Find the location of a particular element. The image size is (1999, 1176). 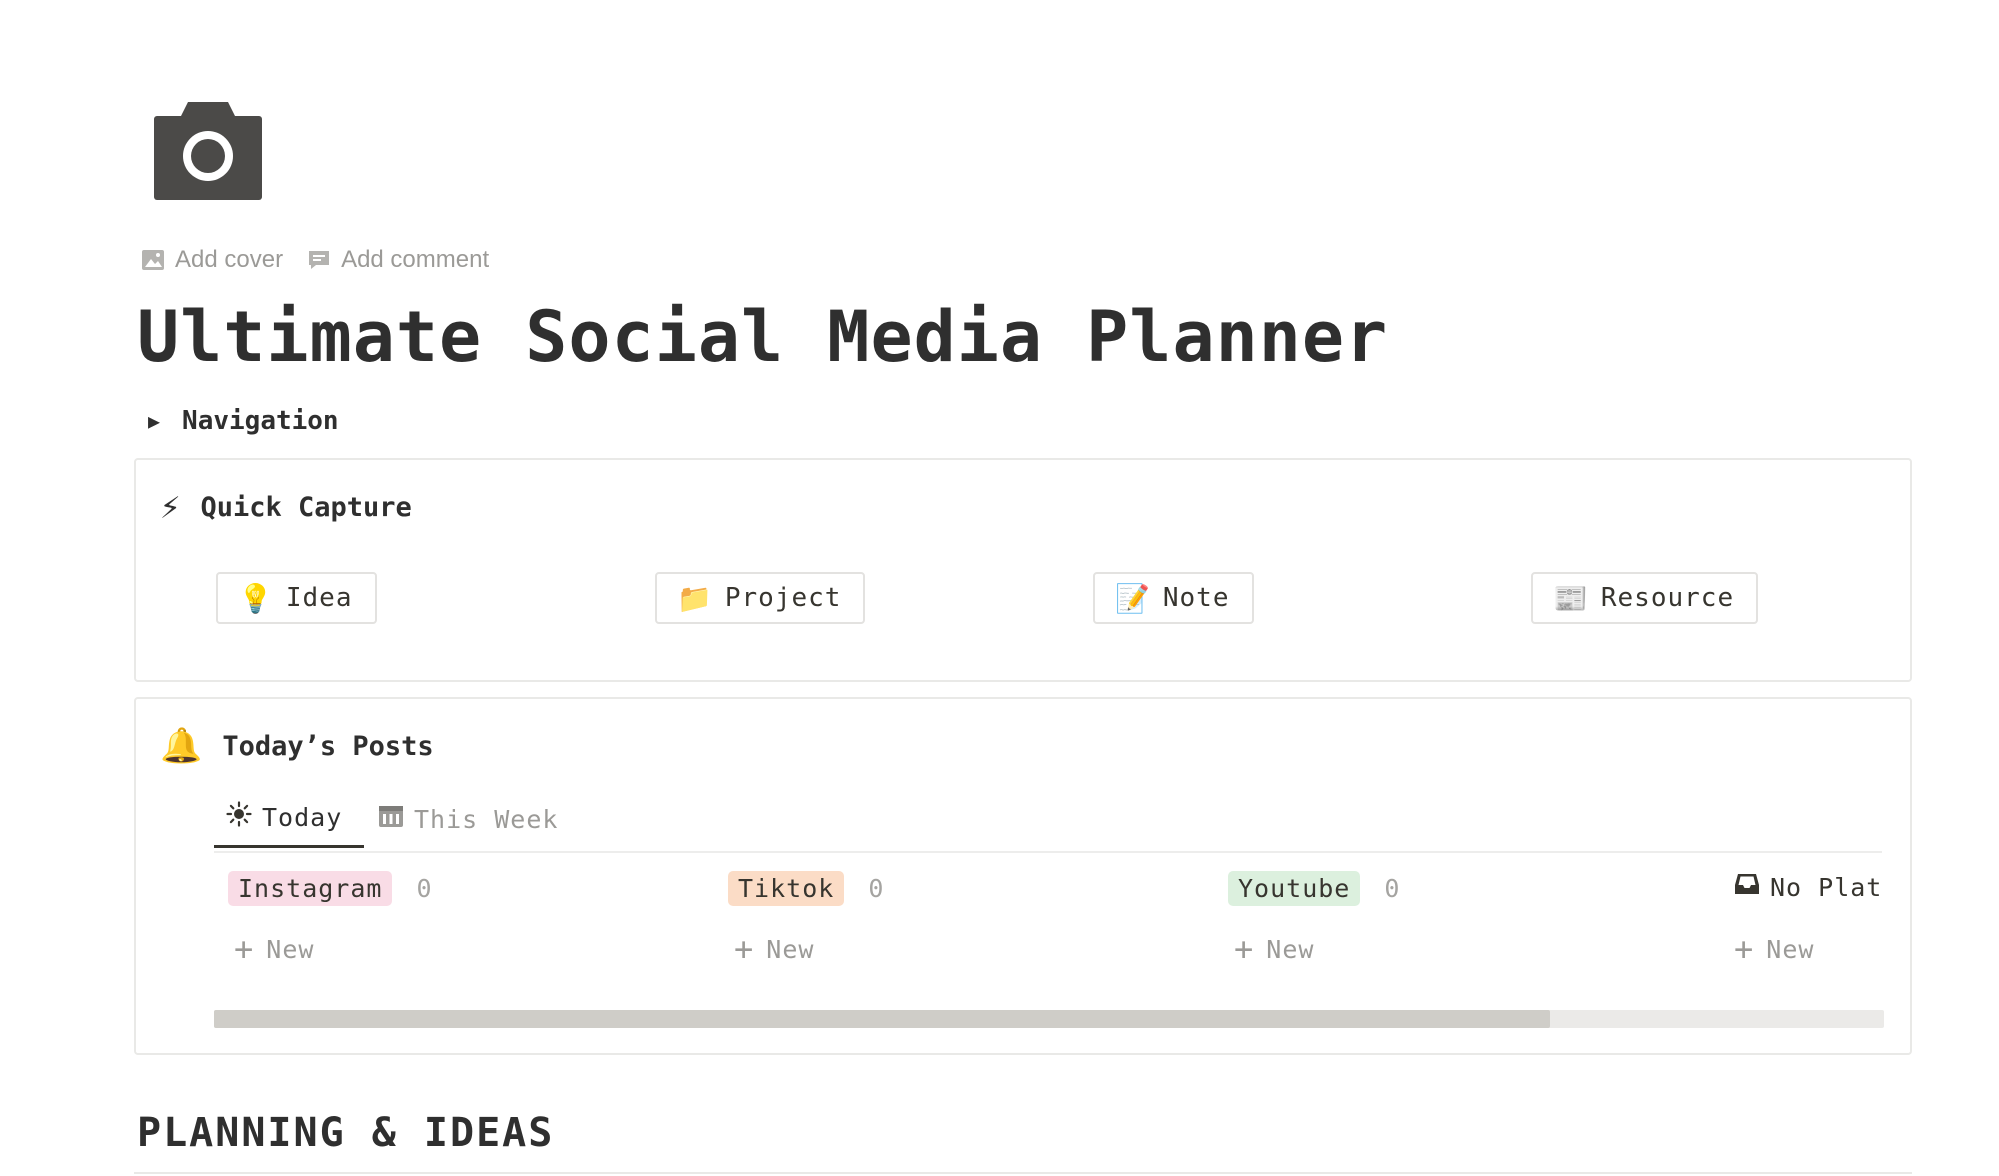

page-actions: Add cover Add comment is located at coordinates (315, 260).